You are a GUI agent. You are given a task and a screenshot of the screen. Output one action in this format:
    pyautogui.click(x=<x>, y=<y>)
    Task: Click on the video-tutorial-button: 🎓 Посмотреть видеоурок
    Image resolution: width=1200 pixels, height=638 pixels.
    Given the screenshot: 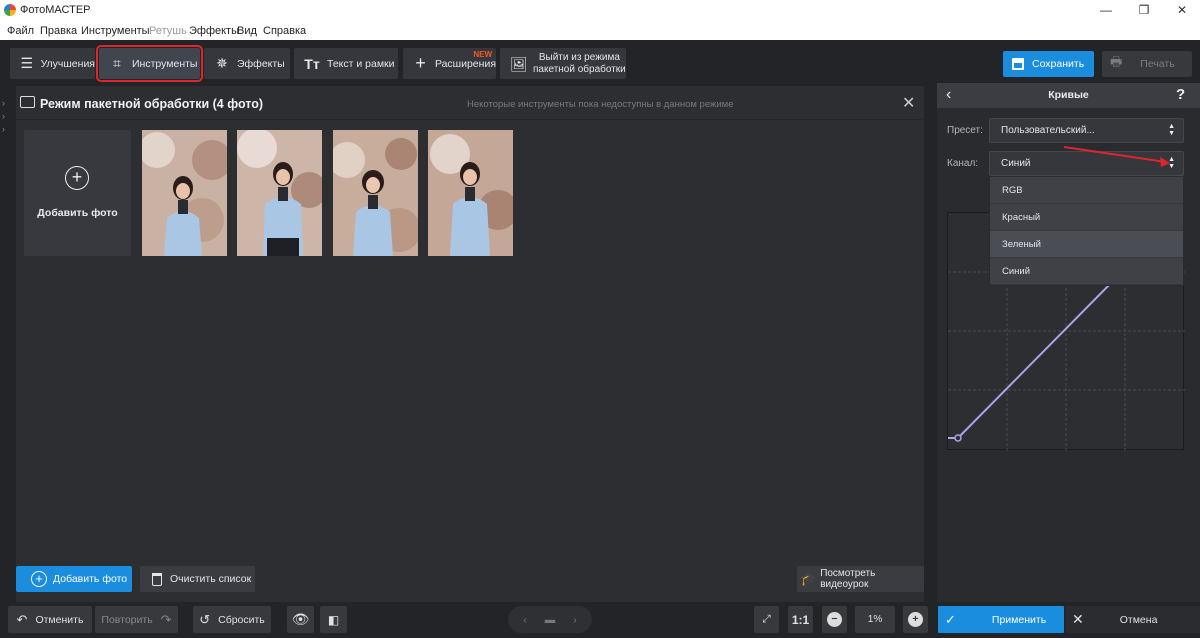 What is the action you would take?
    pyautogui.click(x=860, y=579)
    